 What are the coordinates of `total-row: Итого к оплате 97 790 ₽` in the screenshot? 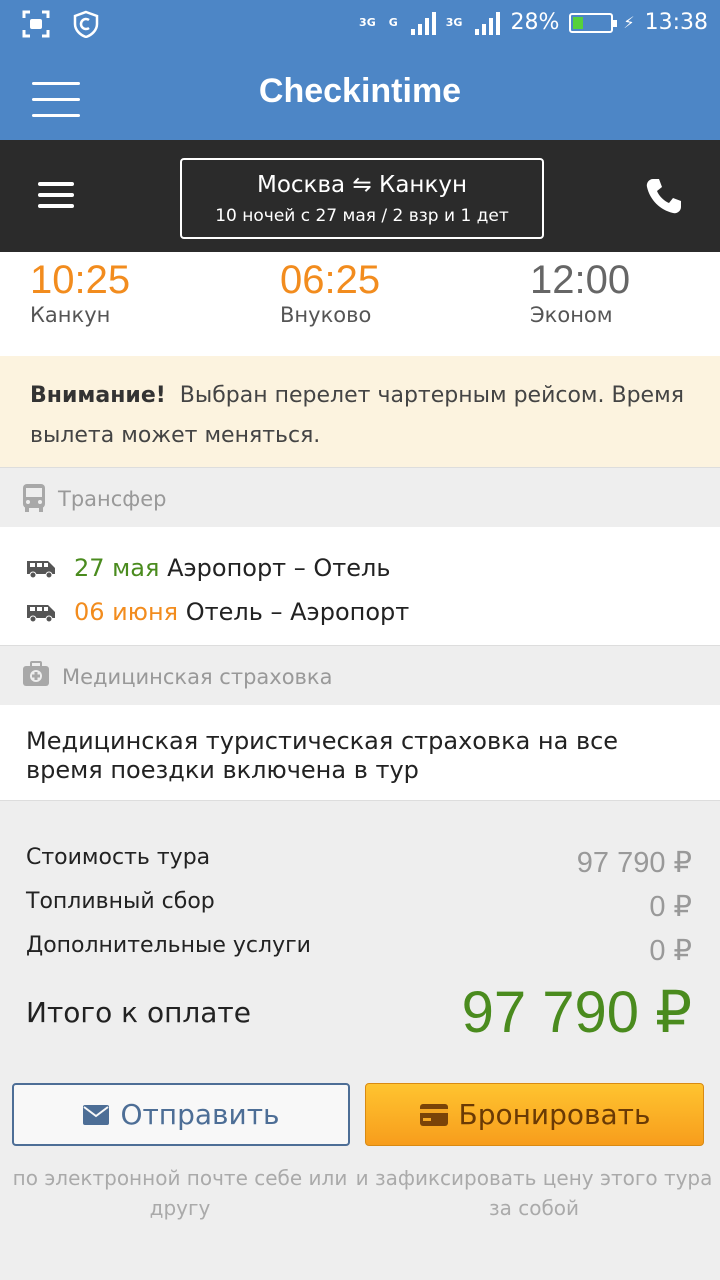 It's located at (359, 1012).